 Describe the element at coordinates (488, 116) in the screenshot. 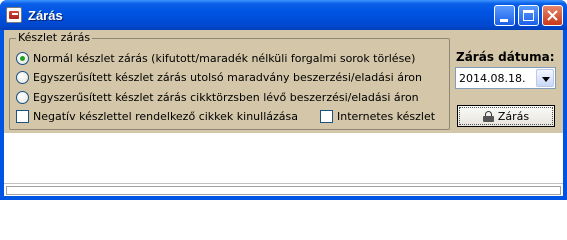

I see `lock-icon` at that location.